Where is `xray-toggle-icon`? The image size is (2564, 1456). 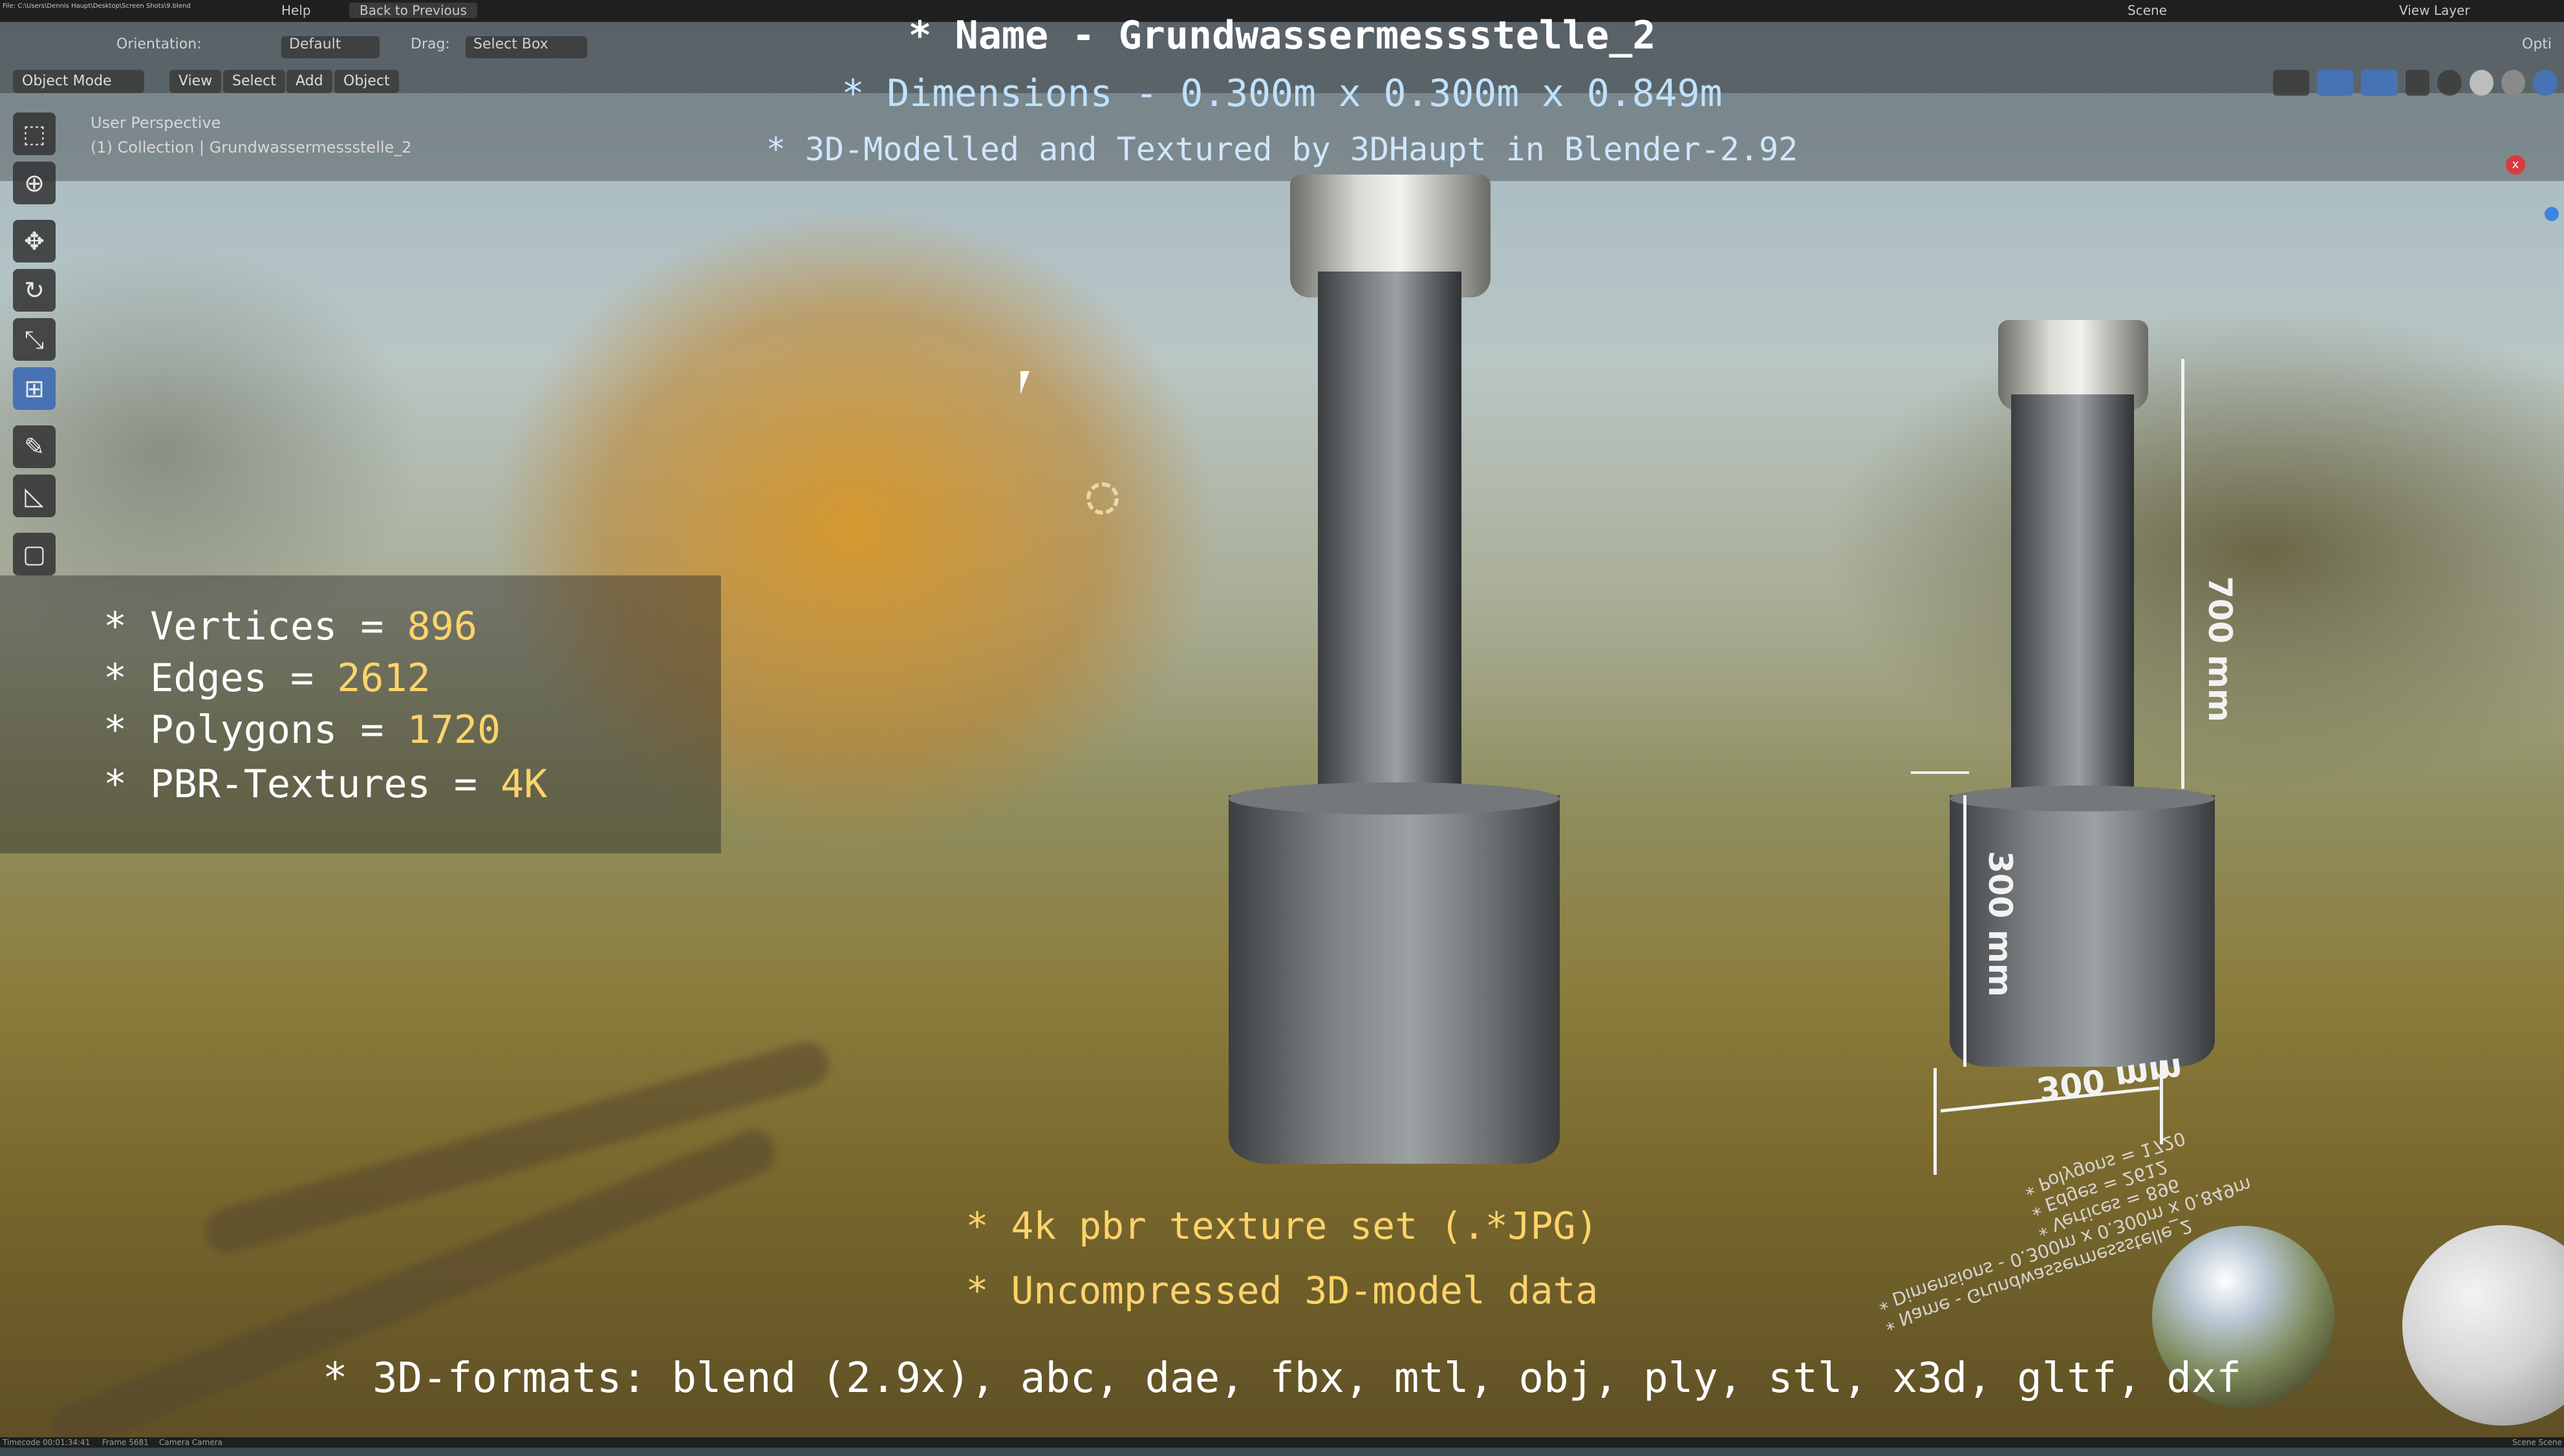 xray-toggle-icon is located at coordinates (2417, 83).